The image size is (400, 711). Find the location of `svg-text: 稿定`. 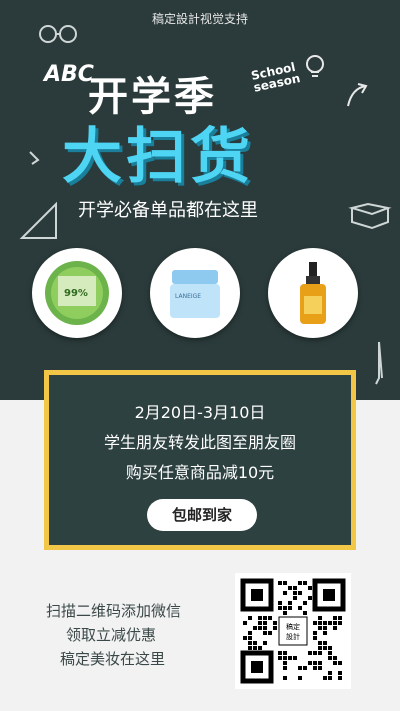

svg-text: 稿定 is located at coordinates (293, 626).